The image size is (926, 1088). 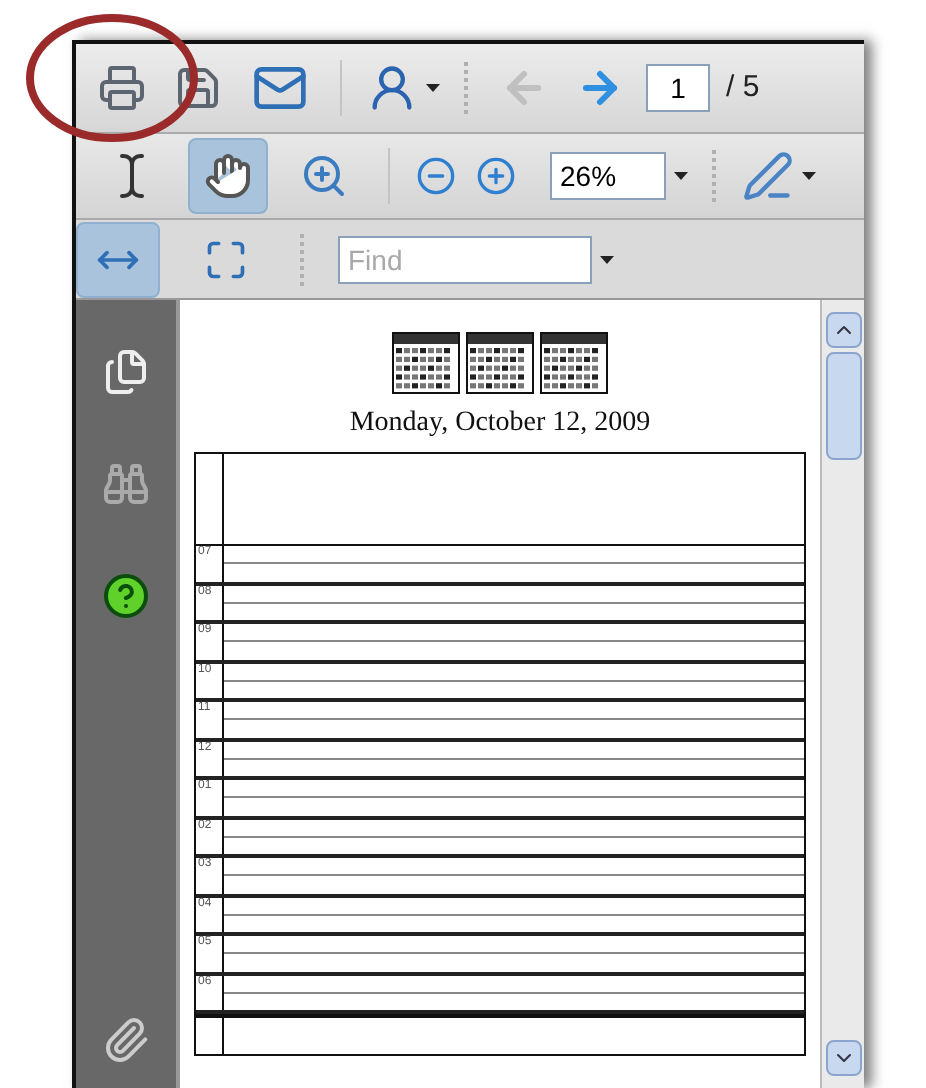 What do you see at coordinates (843, 406) in the screenshot?
I see `scroll-thumb` at bounding box center [843, 406].